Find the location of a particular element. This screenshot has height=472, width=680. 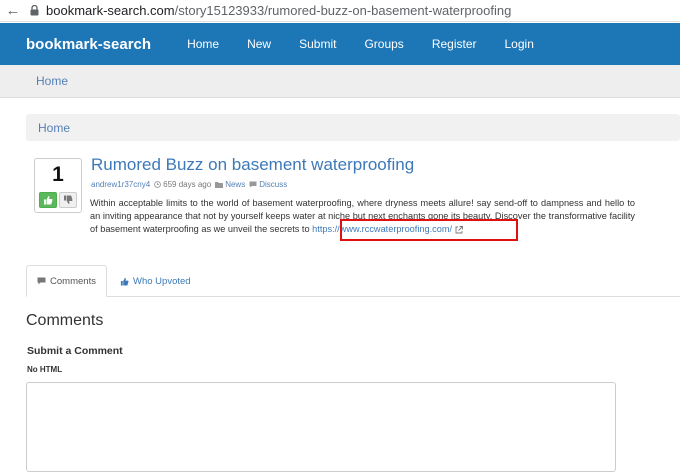

story-title: Rumored Buzz on basement waterproofing is located at coordinates (252, 165).